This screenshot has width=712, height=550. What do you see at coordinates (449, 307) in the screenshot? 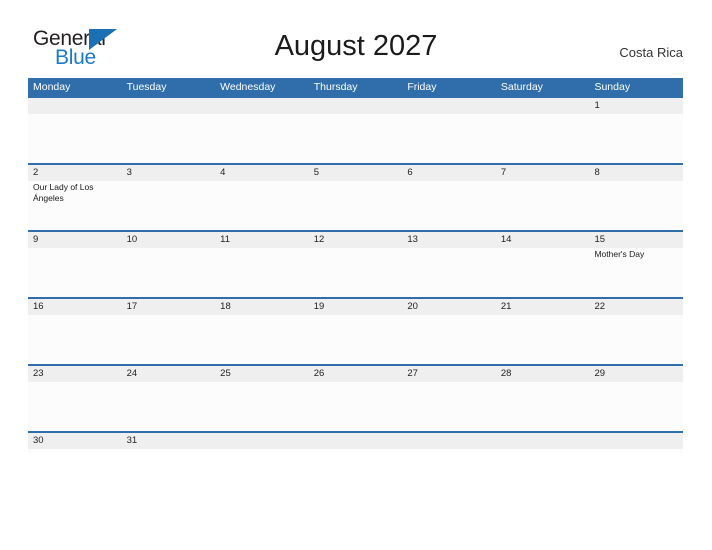
I see `day-number: 20` at bounding box center [449, 307].